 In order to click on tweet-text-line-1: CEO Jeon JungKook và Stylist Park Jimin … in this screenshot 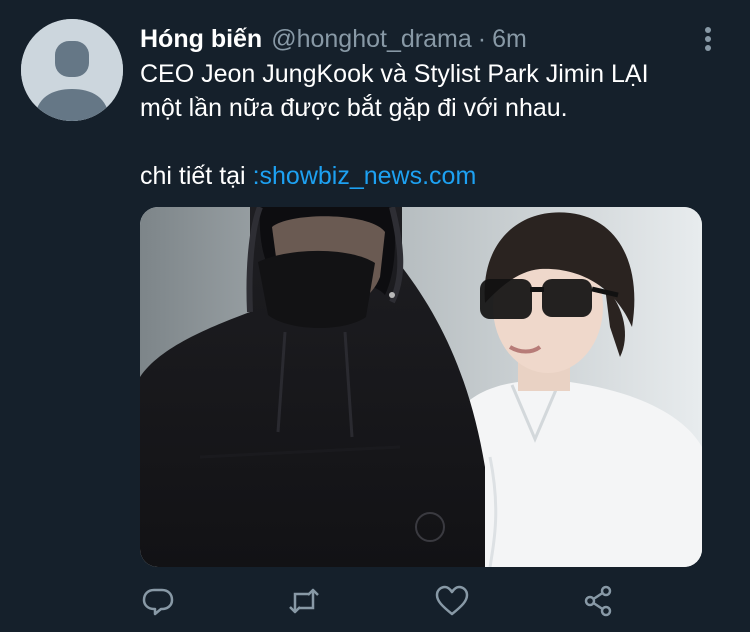, I will do `click(394, 74)`.